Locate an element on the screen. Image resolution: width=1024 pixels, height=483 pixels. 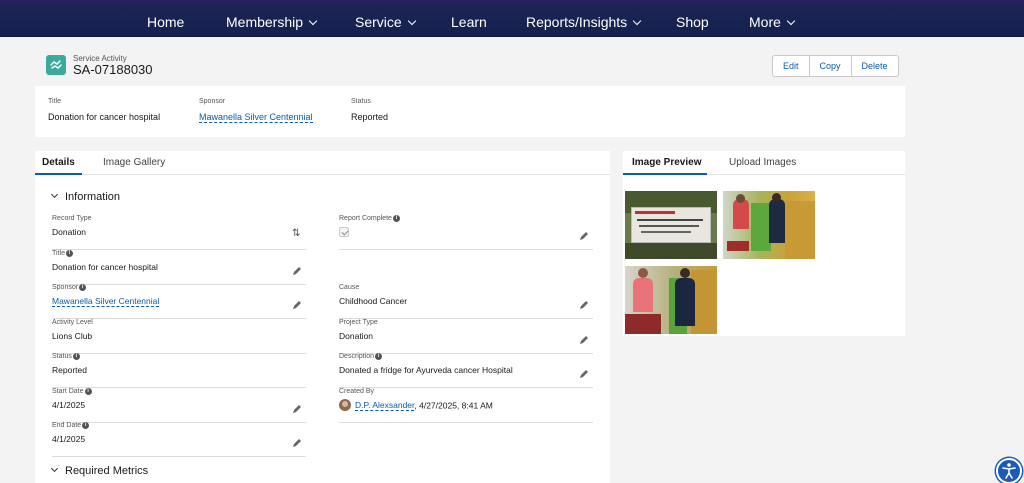
sponsor-link: Mawanella Silver Centennial is located at coordinates (256, 117).